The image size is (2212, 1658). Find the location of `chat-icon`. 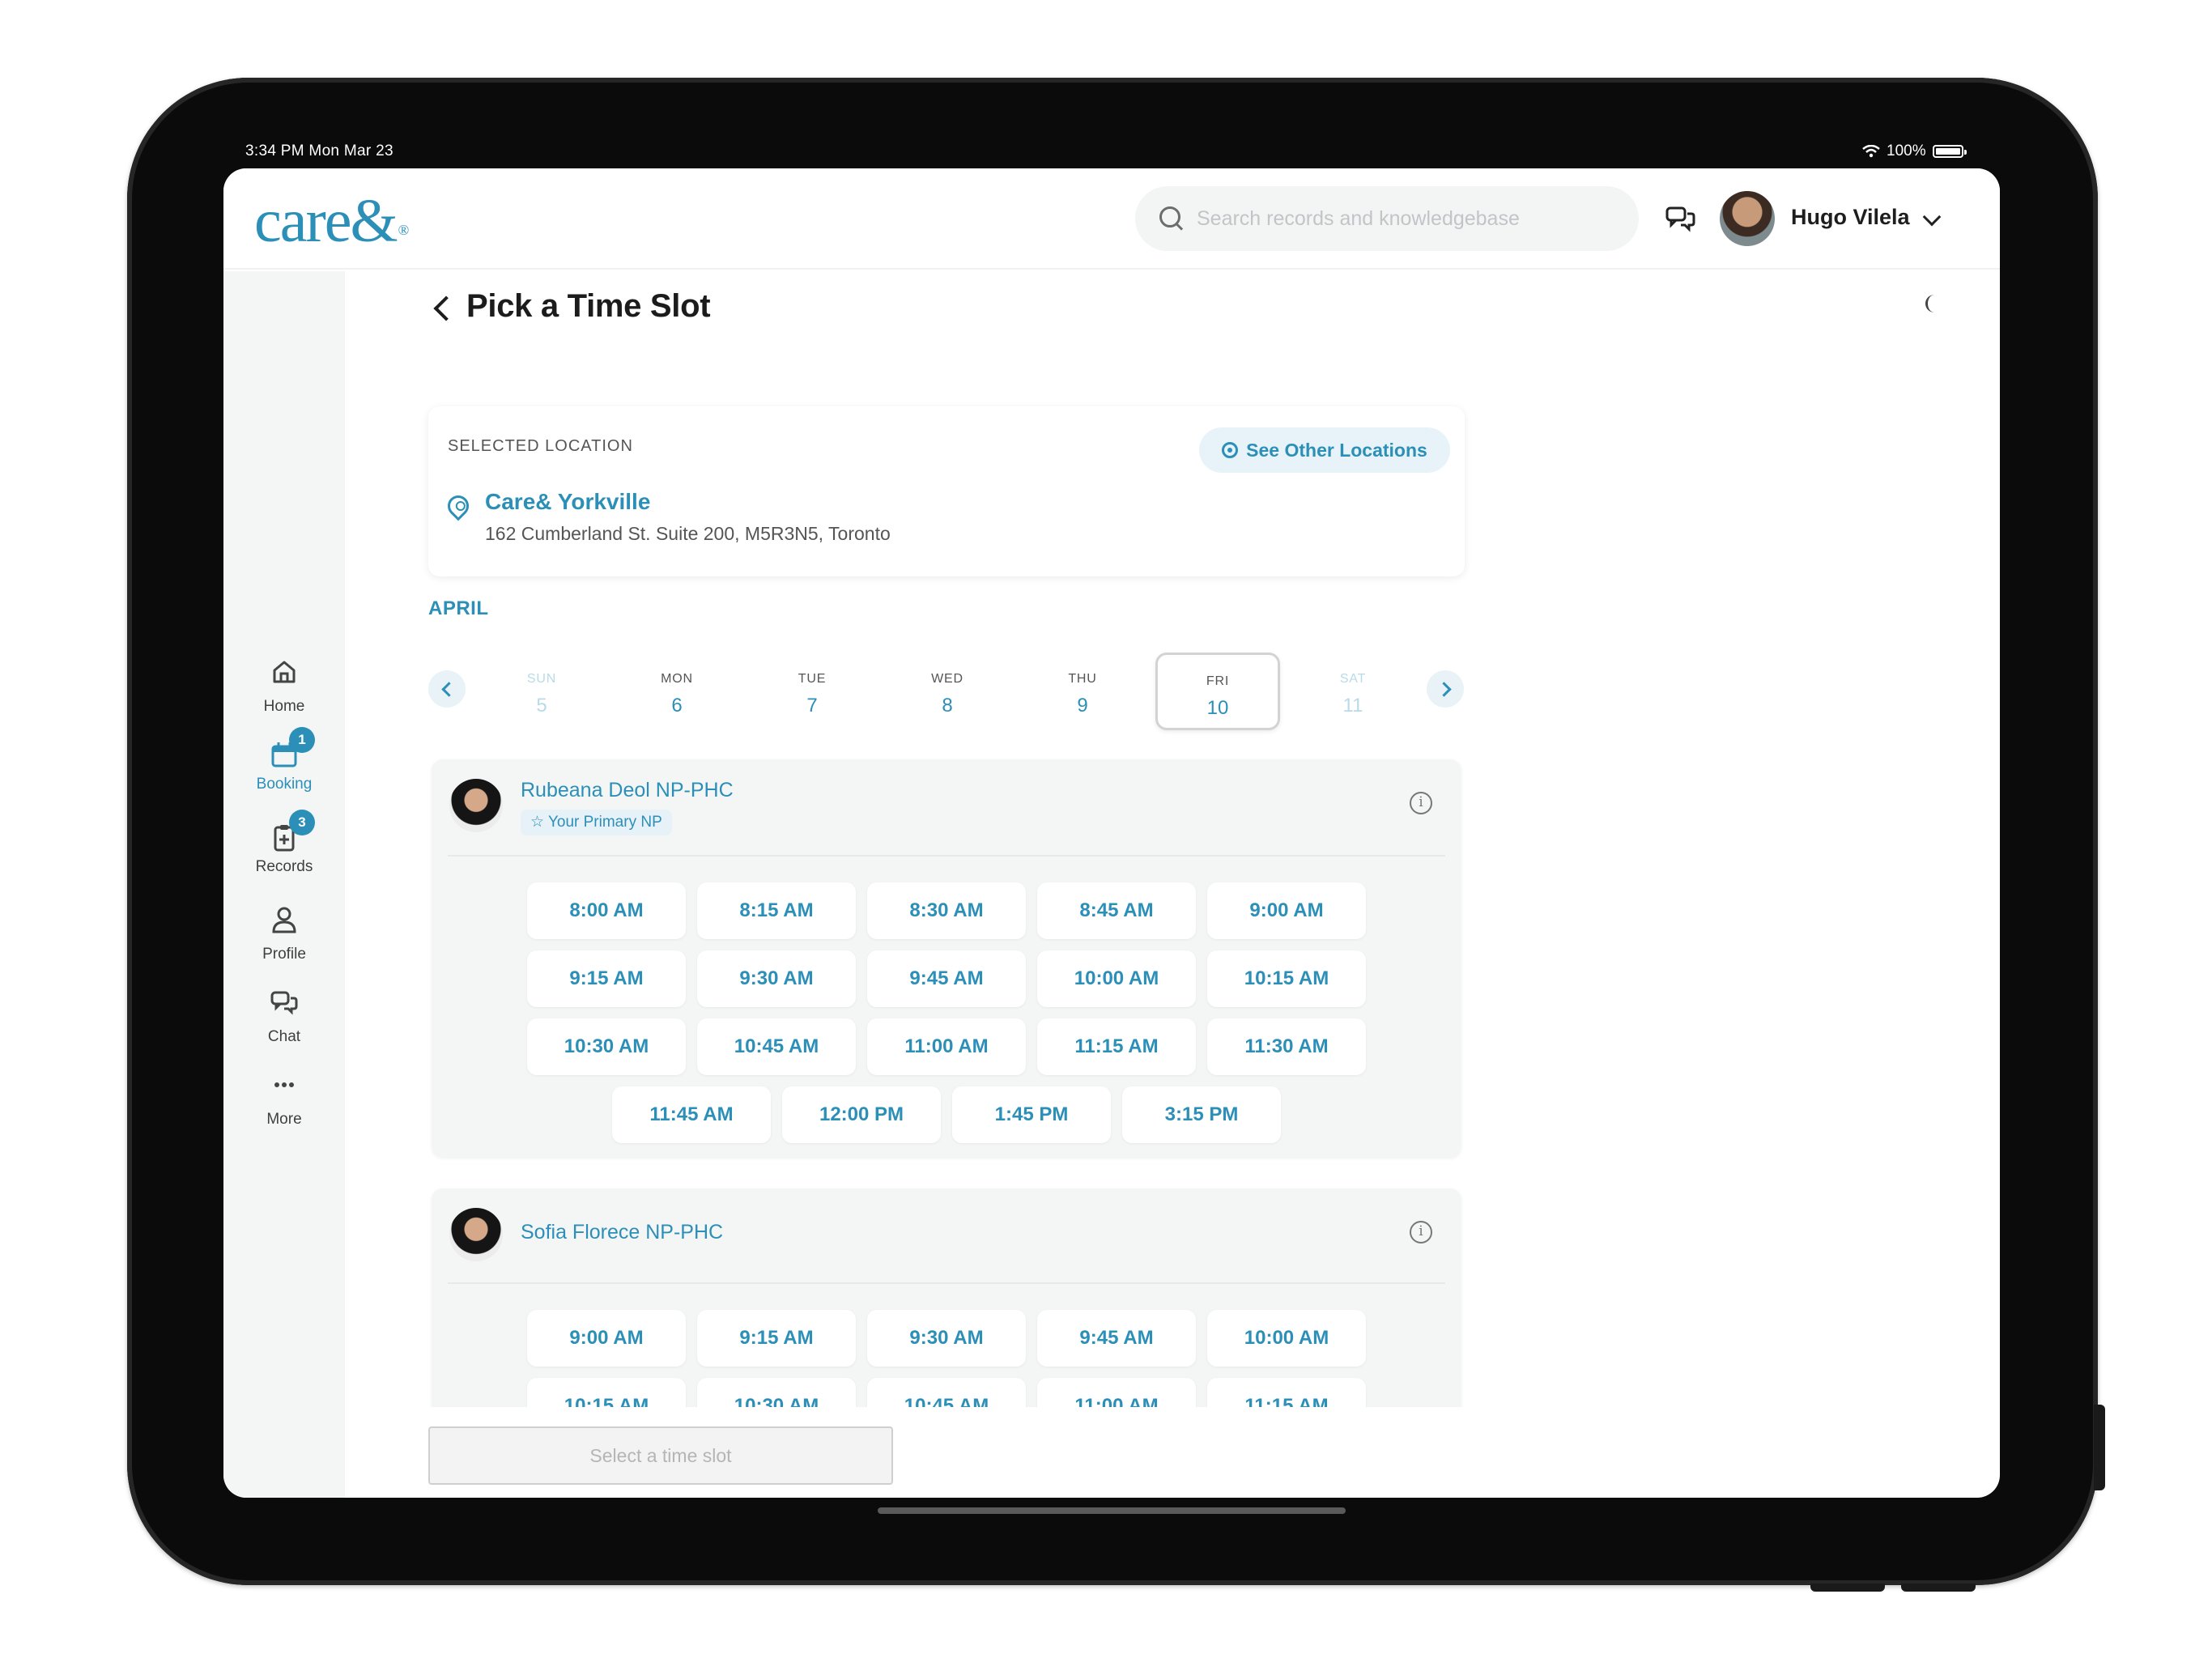

chat-icon is located at coordinates (1681, 218).